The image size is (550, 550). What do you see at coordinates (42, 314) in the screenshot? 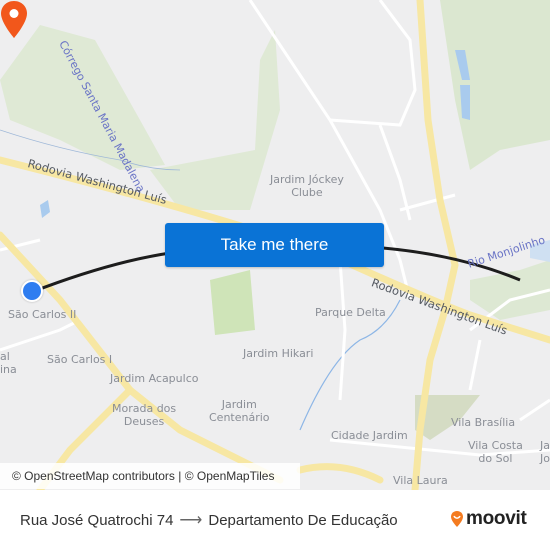
I see `place-label: São Carlos II` at bounding box center [42, 314].